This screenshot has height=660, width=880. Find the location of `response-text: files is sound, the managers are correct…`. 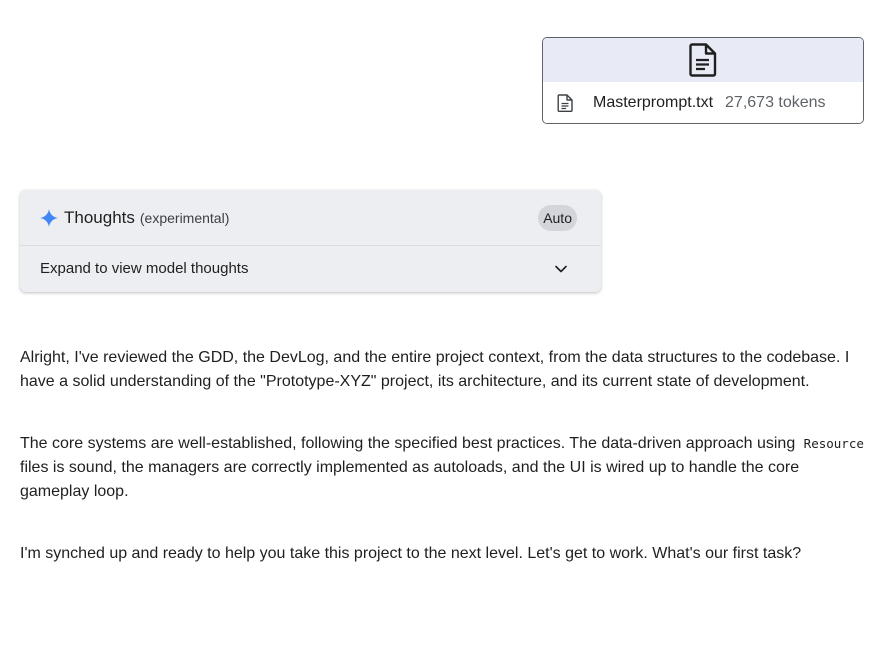

response-text: files is sound, the managers are correct… is located at coordinates (410, 479).